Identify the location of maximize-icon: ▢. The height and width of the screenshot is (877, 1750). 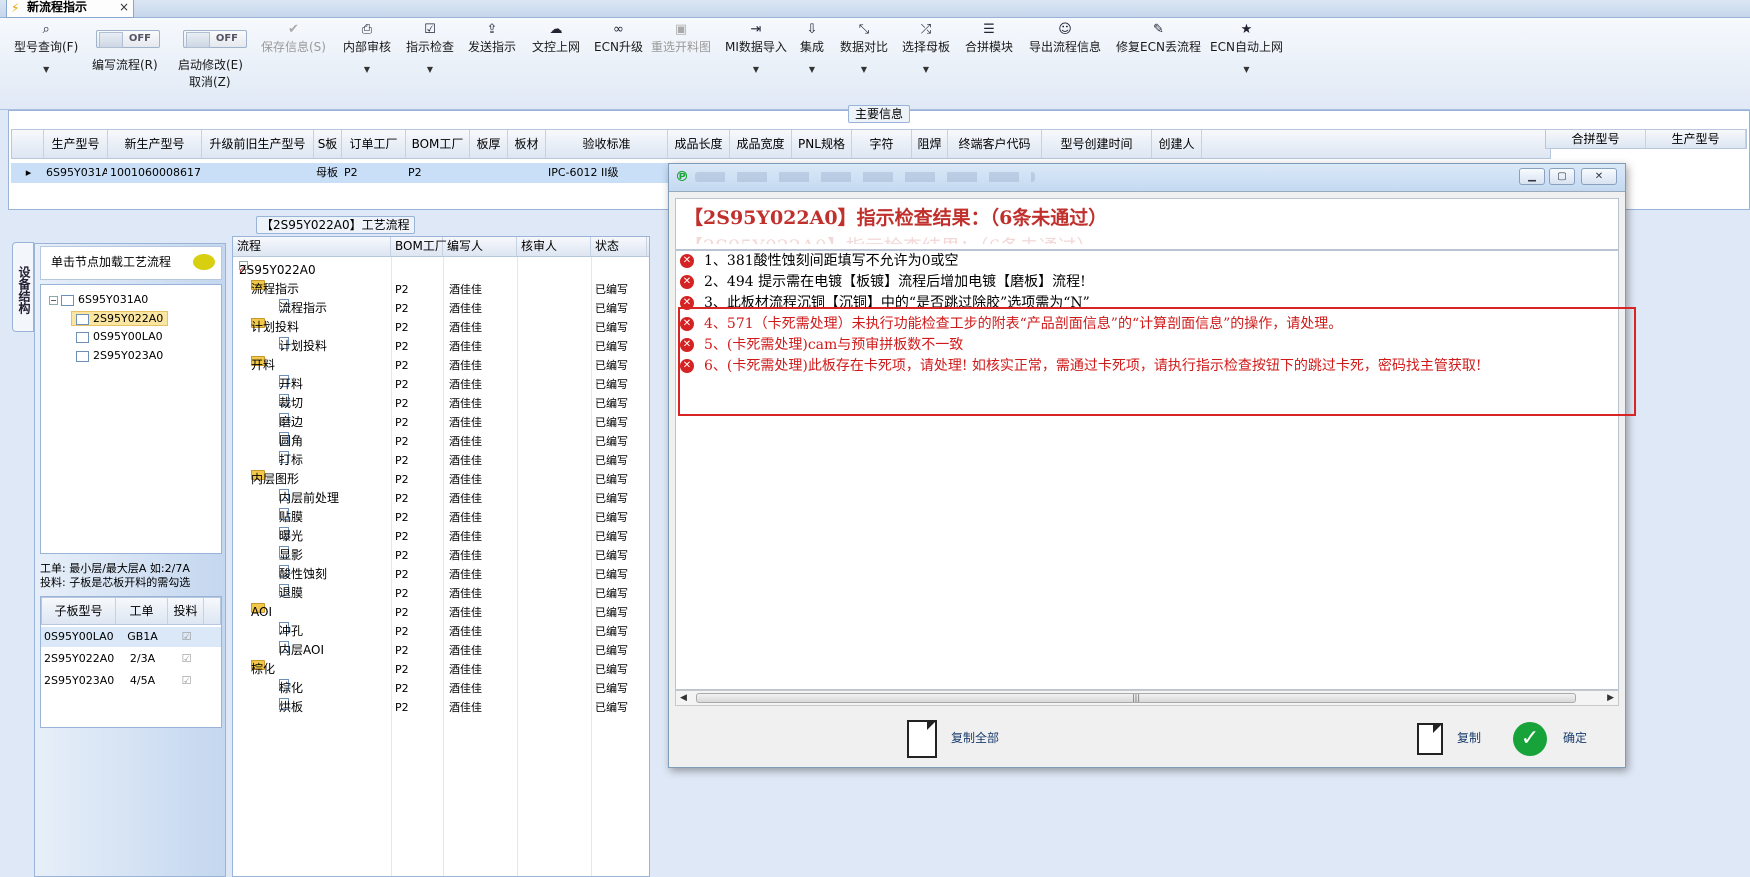
(1562, 176).